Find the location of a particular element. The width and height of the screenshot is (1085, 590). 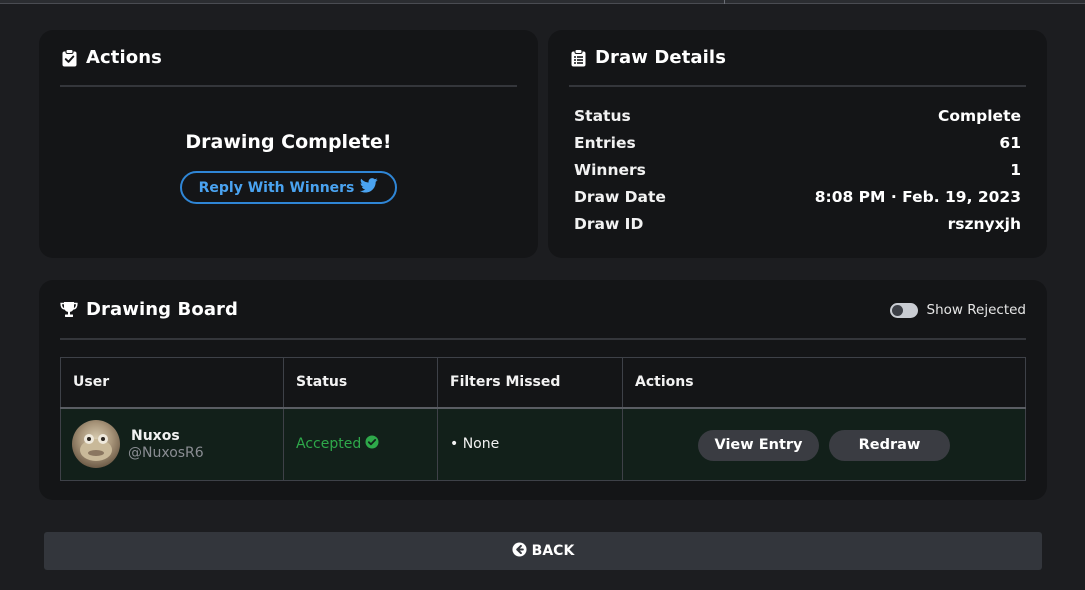

drawing-complete-heading: Drawing Complete! is located at coordinates (288, 142).